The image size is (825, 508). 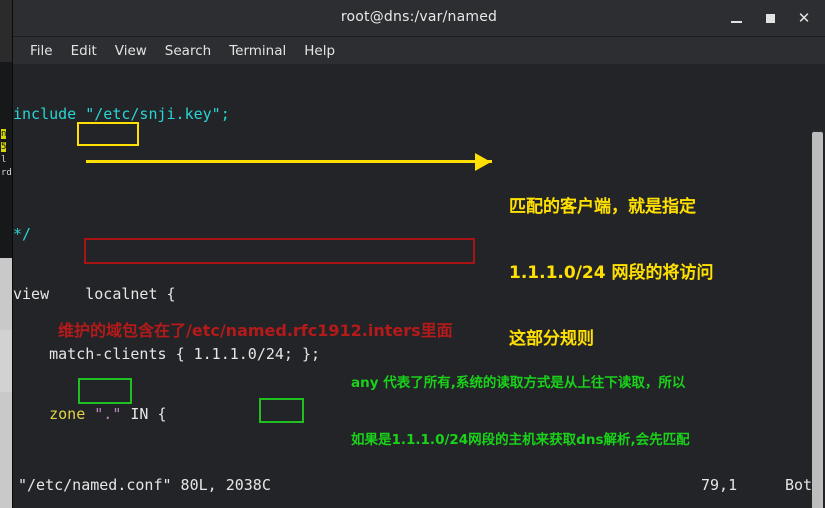 What do you see at coordinates (289, 161) in the screenshot?
I see `underline-match-clients` at bounding box center [289, 161].